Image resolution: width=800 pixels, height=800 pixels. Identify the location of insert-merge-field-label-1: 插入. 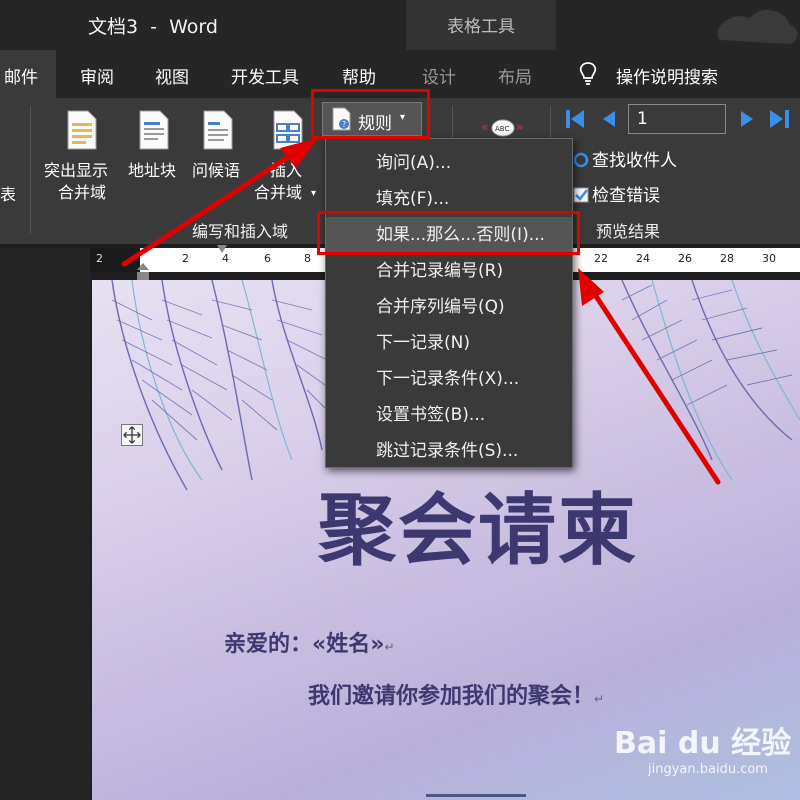
(286, 171).